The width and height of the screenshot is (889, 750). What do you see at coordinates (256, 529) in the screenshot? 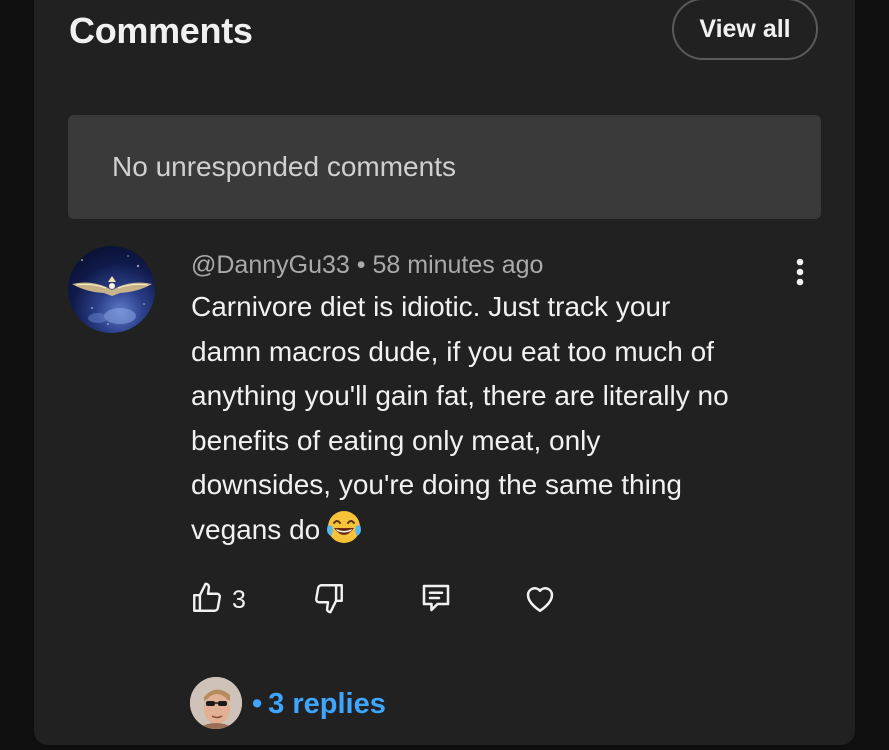
I see `comment-line: vegans do` at bounding box center [256, 529].